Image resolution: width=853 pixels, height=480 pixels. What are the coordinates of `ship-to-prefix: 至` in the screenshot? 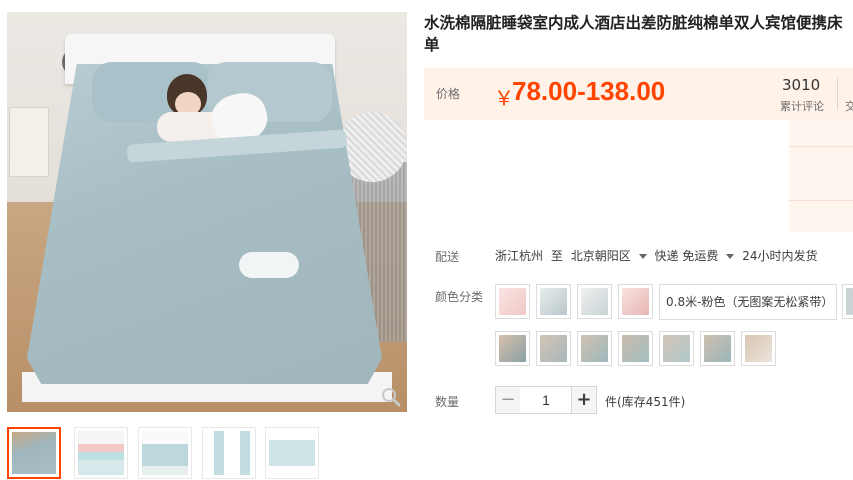 It's located at (556, 256).